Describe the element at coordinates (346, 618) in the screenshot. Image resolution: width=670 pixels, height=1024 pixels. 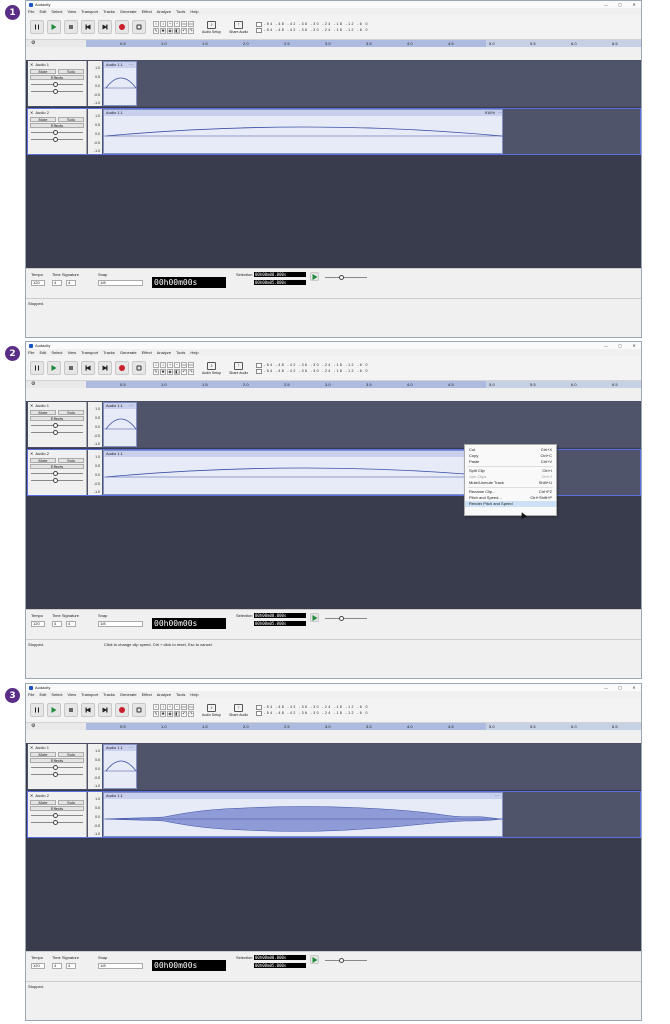
I see `play-speed-slider` at that location.